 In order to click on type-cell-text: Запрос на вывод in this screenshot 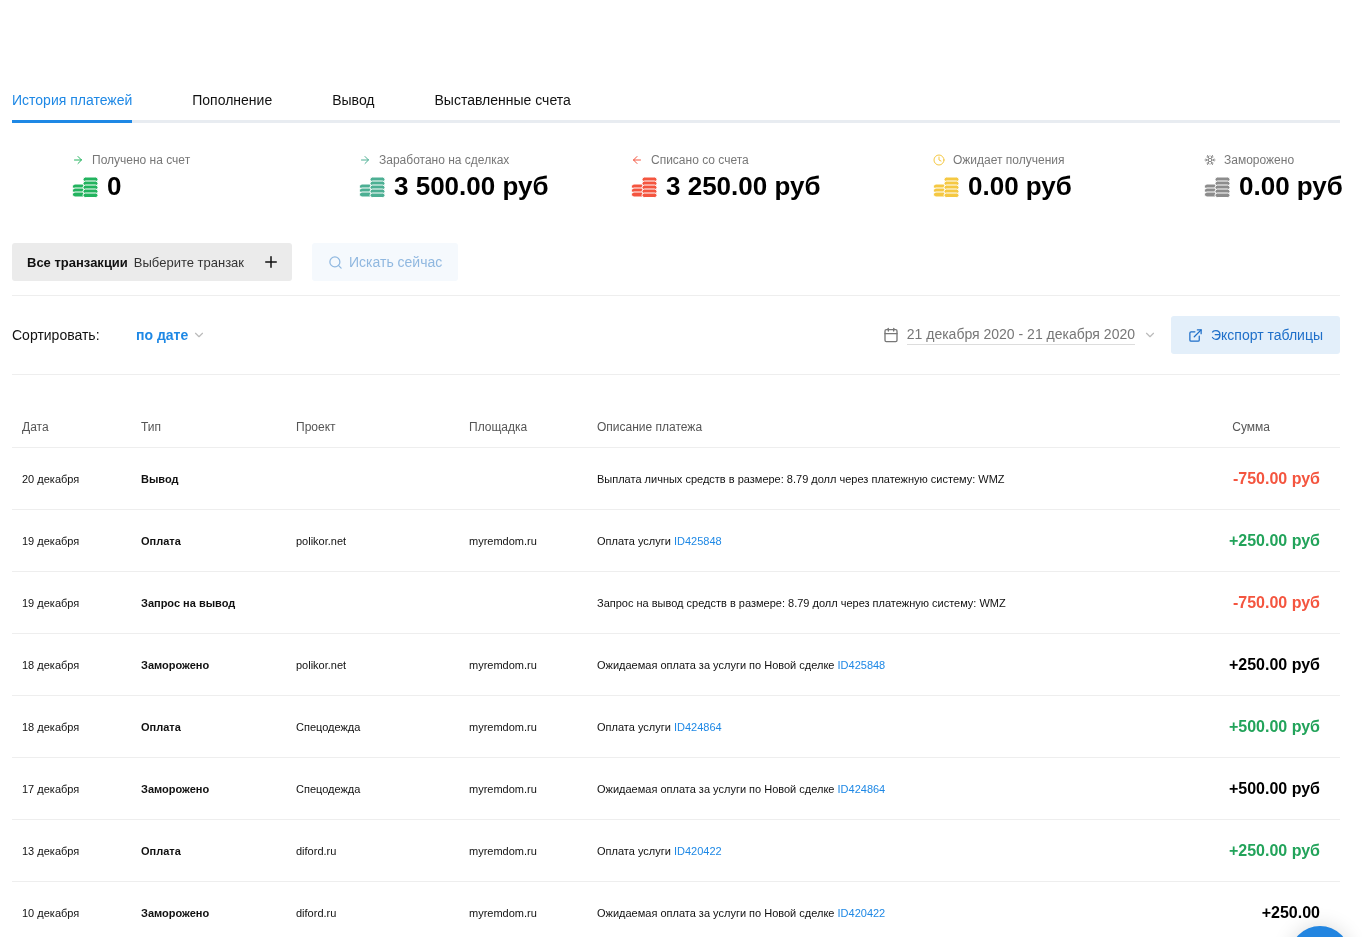, I will do `click(189, 602)`.